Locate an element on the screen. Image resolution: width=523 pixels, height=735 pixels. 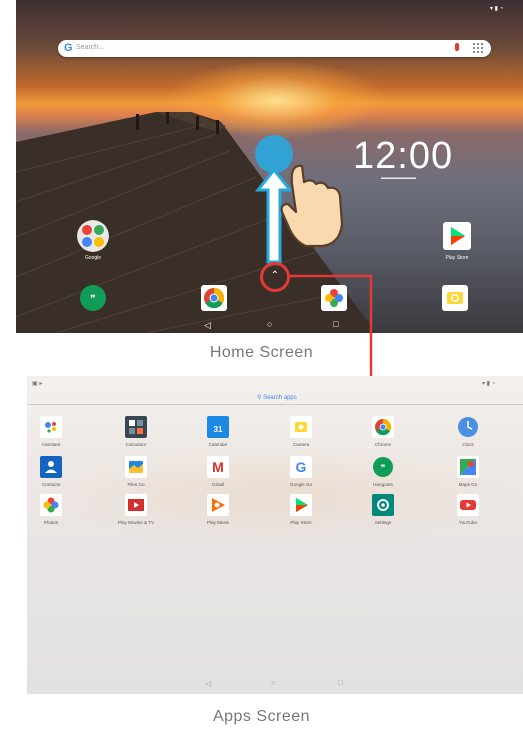
play-store-label: Play Store is located at coordinates (457, 258).